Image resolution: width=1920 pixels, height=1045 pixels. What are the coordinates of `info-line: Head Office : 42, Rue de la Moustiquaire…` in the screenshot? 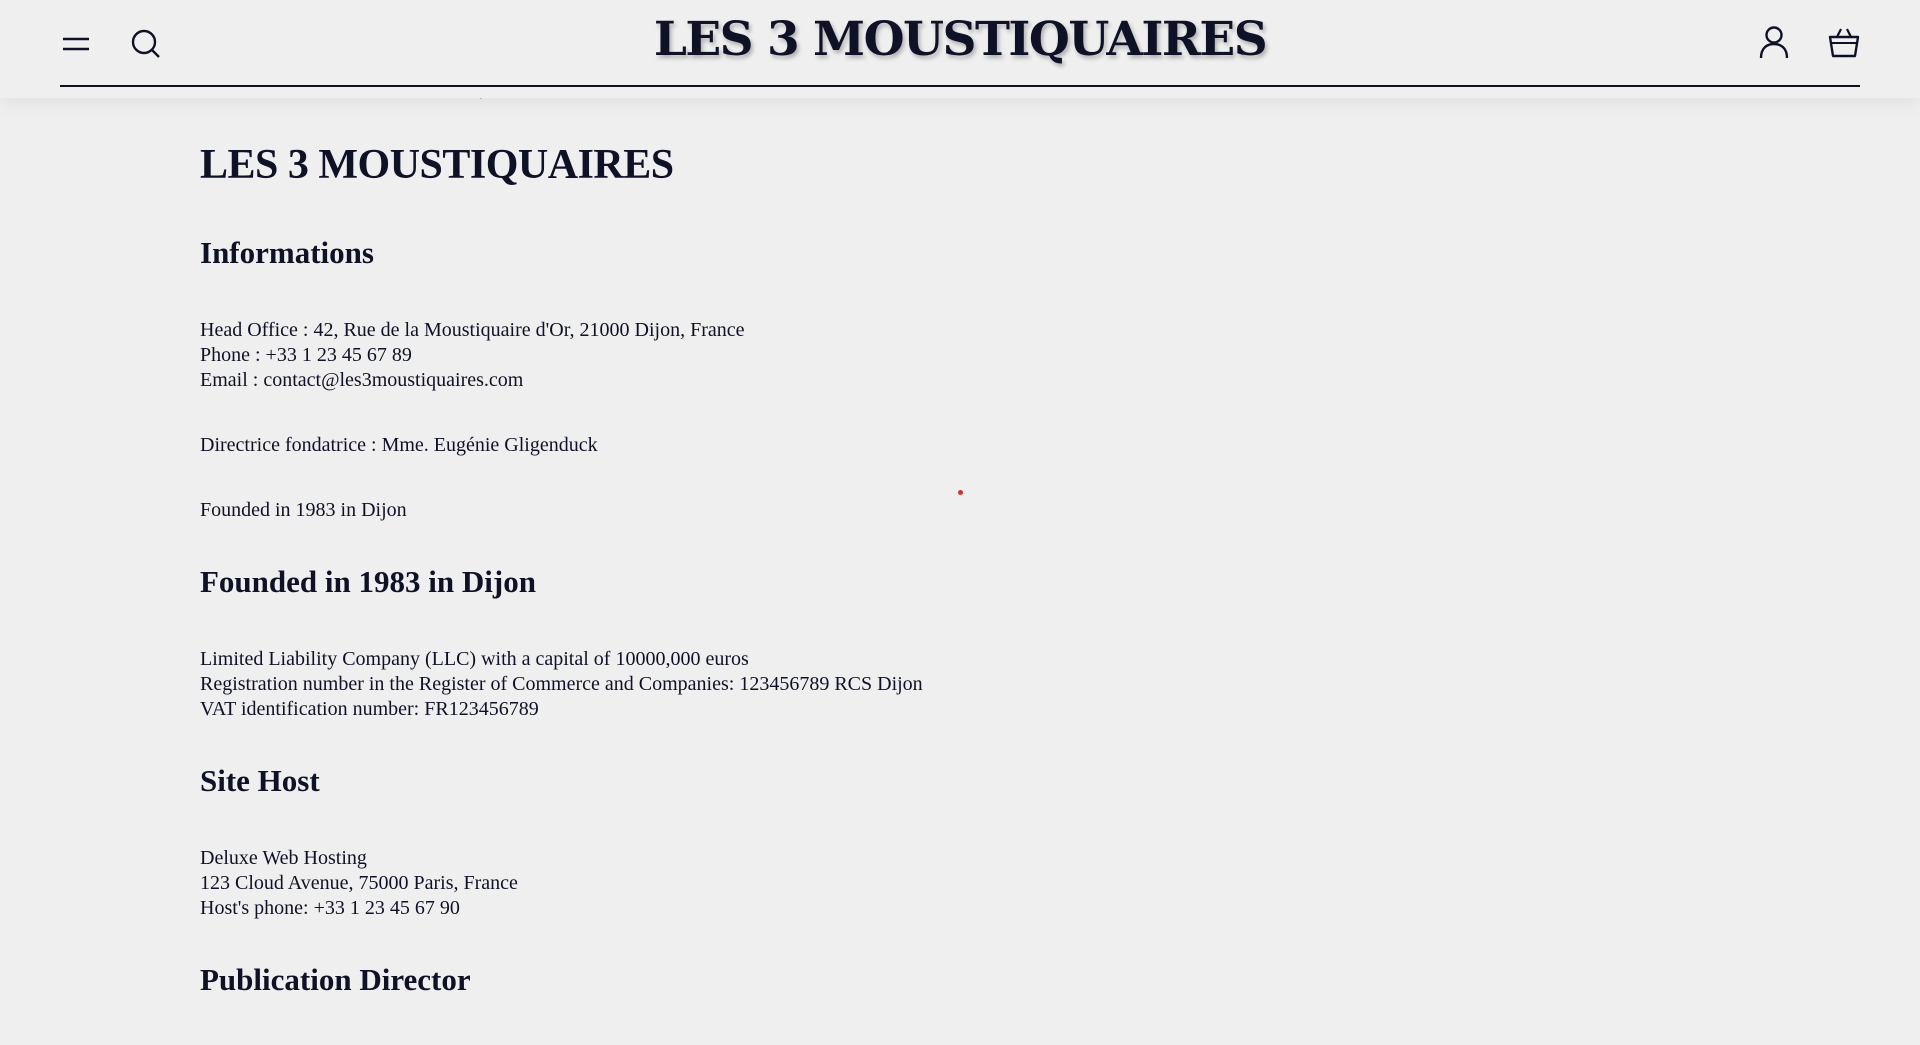 It's located at (472, 330).